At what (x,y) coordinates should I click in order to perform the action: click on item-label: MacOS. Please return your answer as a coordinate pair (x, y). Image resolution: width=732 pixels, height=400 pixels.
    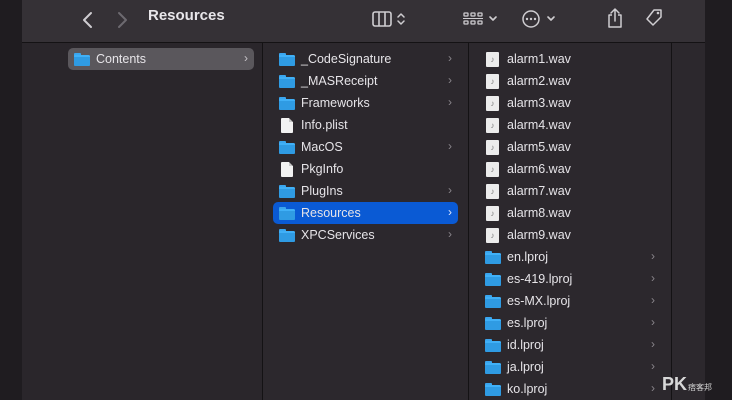
    Looking at the image, I should click on (322, 147).